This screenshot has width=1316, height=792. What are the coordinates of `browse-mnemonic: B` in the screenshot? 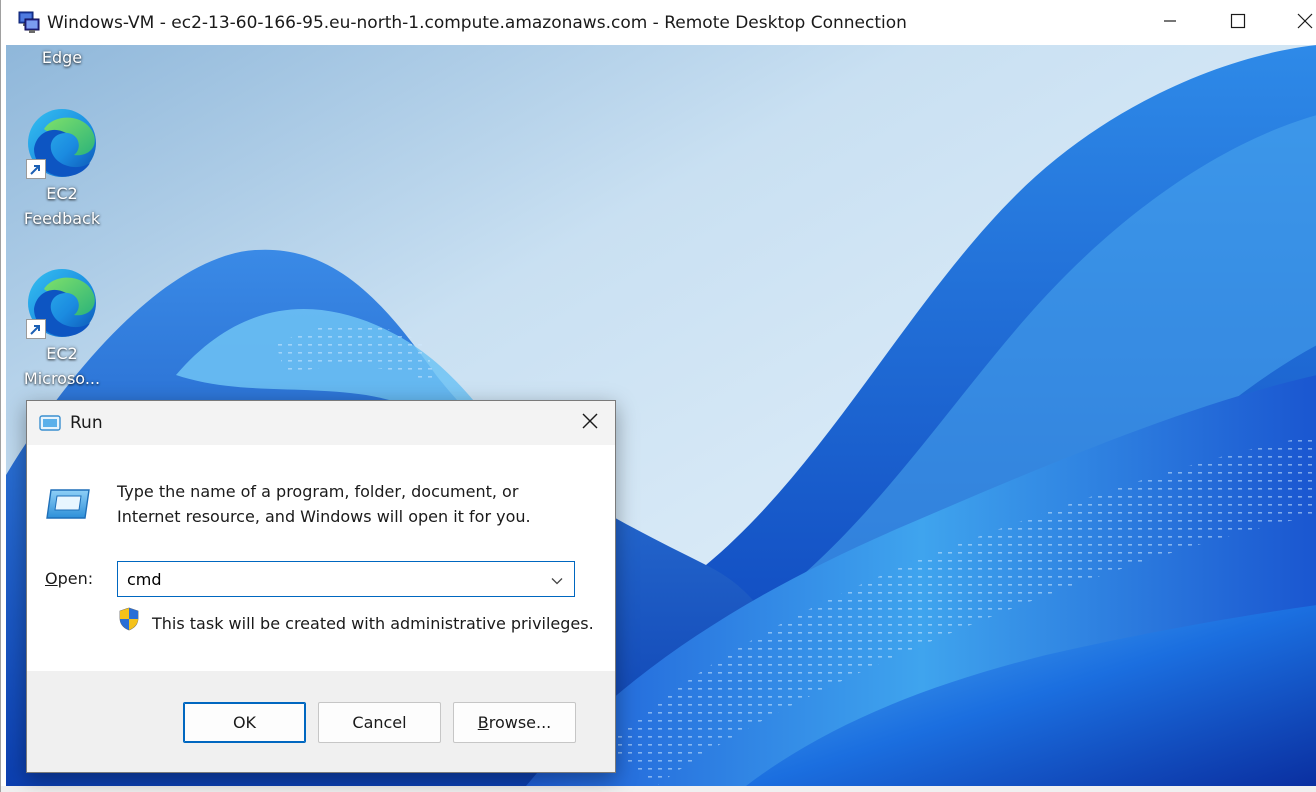 It's located at (483, 722).